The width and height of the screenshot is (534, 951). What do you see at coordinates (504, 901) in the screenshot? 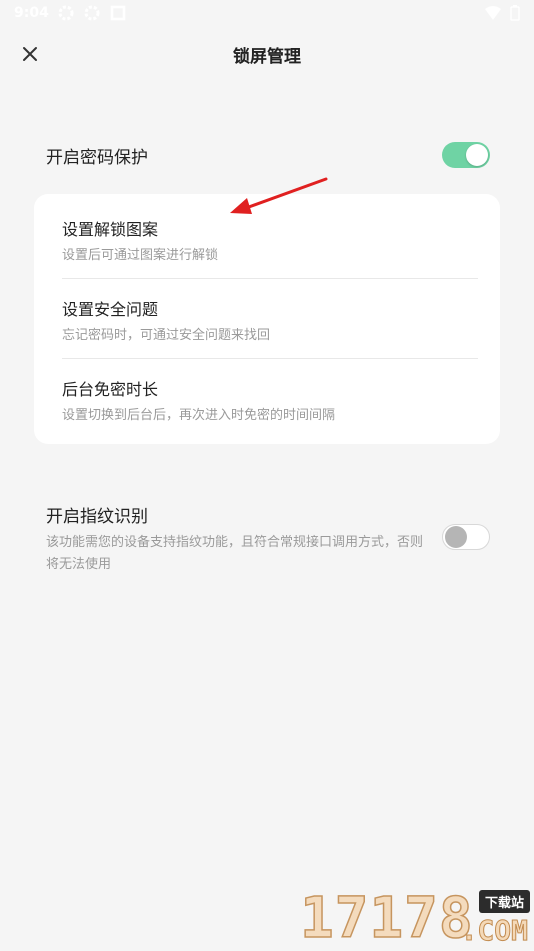
I see `watermark-tag: 下载站` at bounding box center [504, 901].